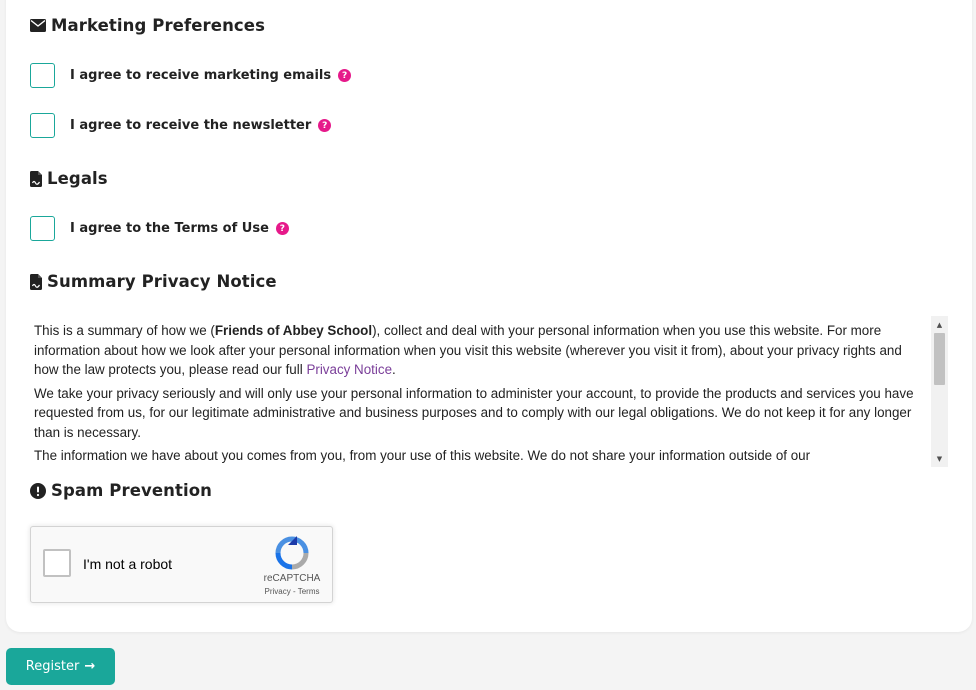 The height and width of the screenshot is (690, 976). Describe the element at coordinates (939, 391) in the screenshot. I see `privacy-scrollbar: ▲ ▼` at that location.